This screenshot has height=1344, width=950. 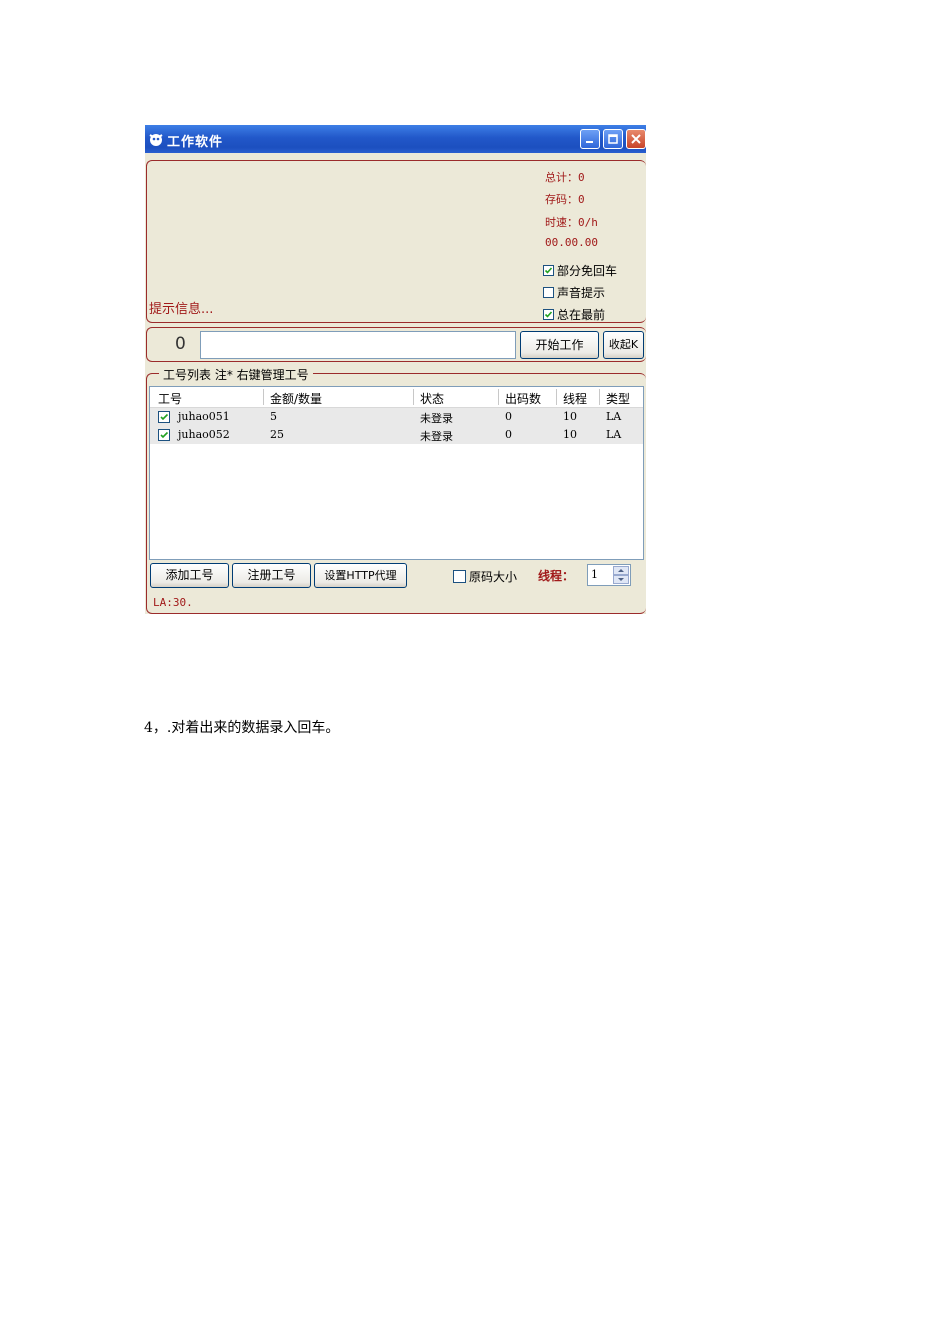 What do you see at coordinates (173, 602) in the screenshot?
I see `status-text: LA:30.` at bounding box center [173, 602].